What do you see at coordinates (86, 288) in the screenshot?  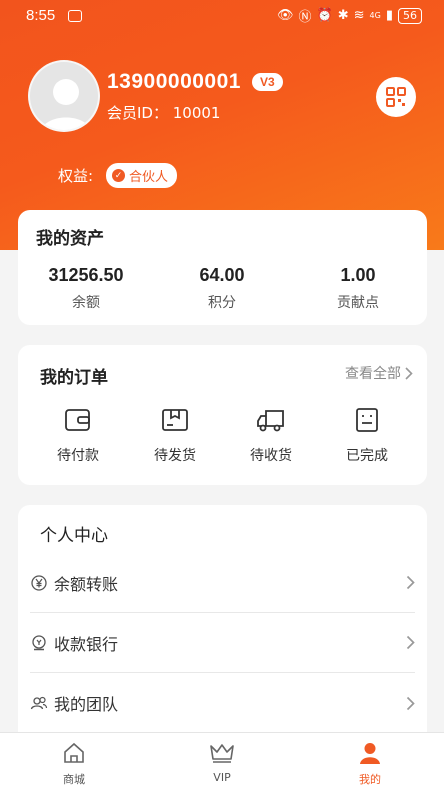 I see `asset-balance: 31256.50 余额` at bounding box center [86, 288].